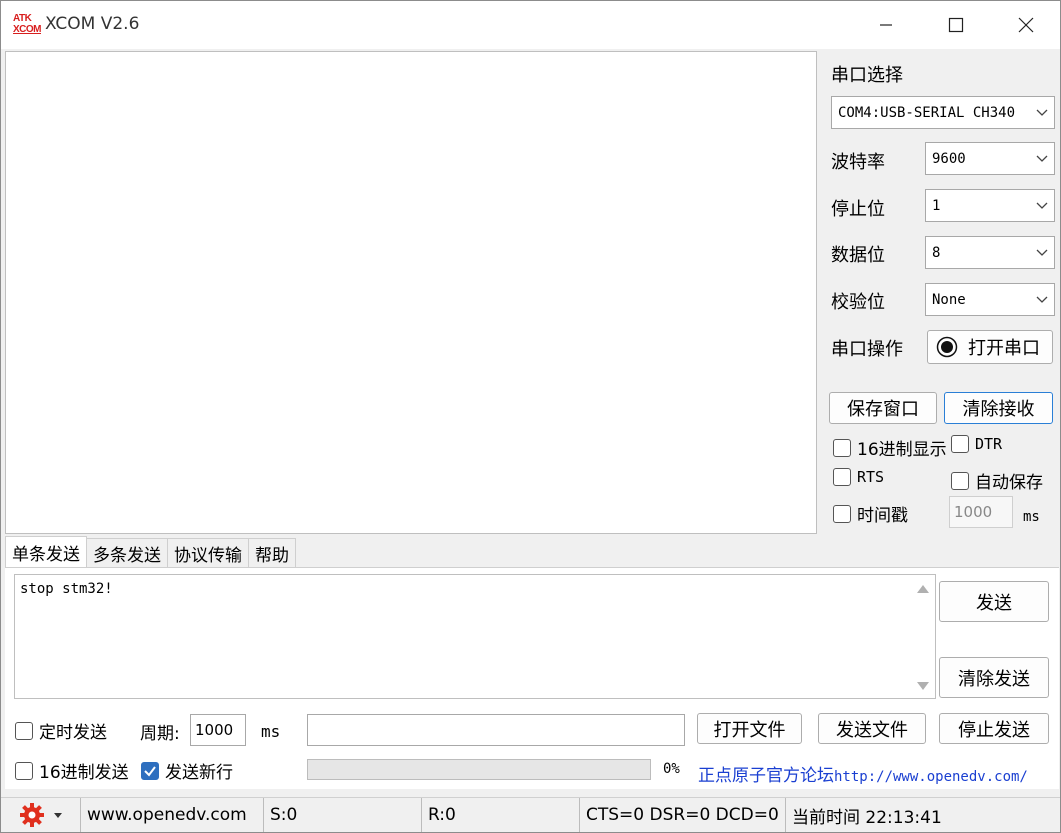 This screenshot has width=1061, height=833. Describe the element at coordinates (31, 815) in the screenshot. I see `gear-icon` at that location.